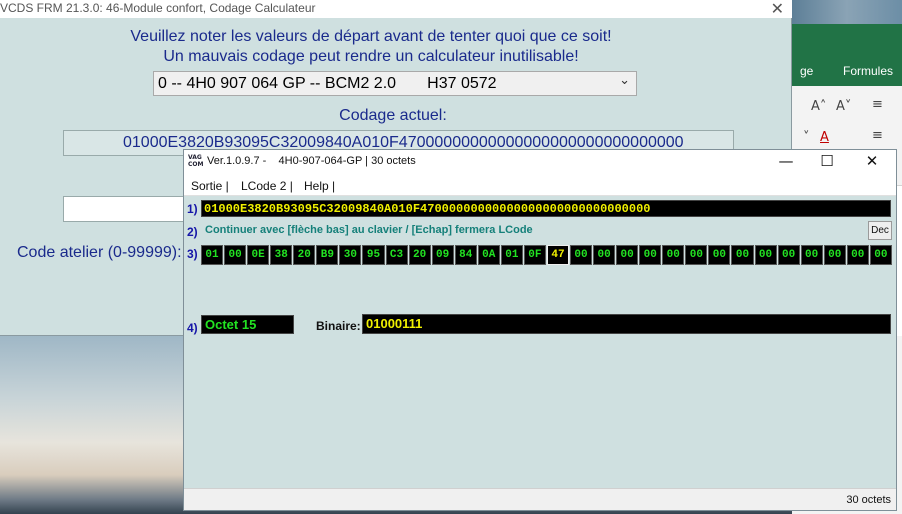 Image resolution: width=902 pixels, height=514 pixels. I want to click on font-shrink-icon: A˅, so click(843, 106).